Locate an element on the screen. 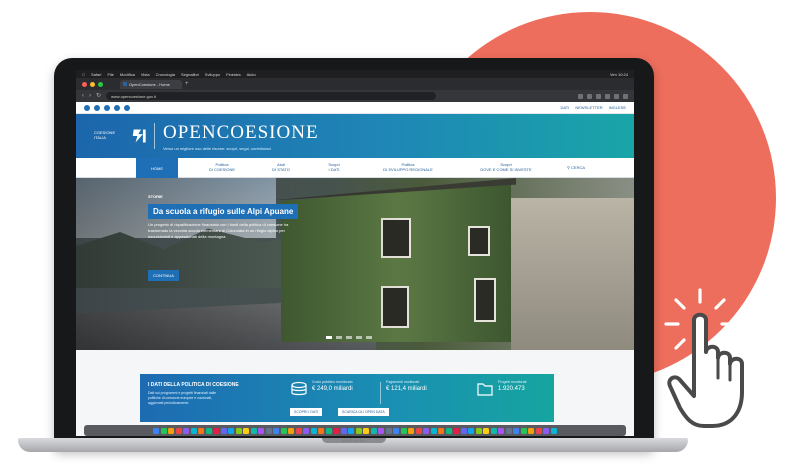 The width and height of the screenshot is (800, 472). nav-home: HOME is located at coordinates (157, 168).